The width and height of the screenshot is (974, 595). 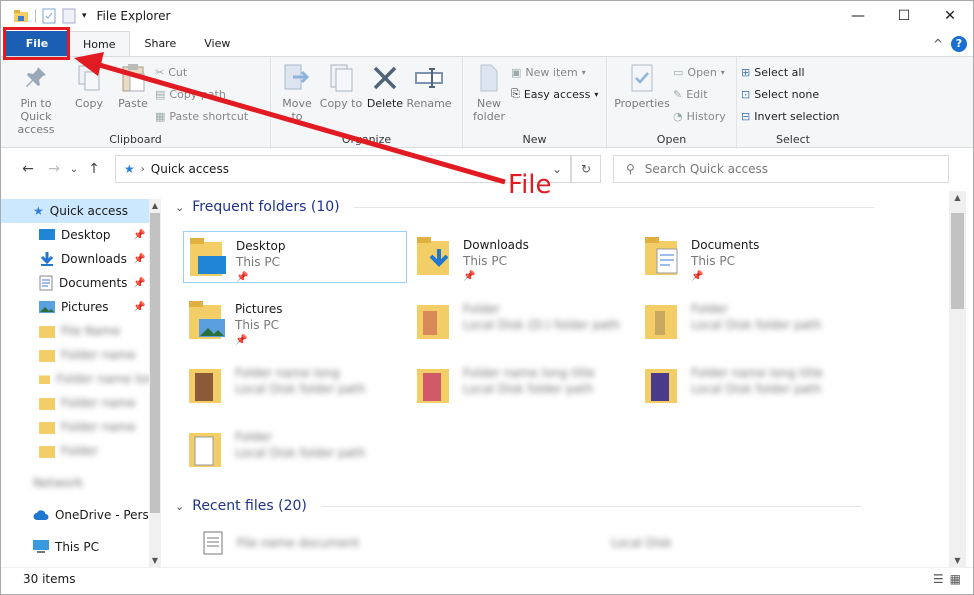 I want to click on edit-button: ✎ Edit, so click(x=699, y=94).